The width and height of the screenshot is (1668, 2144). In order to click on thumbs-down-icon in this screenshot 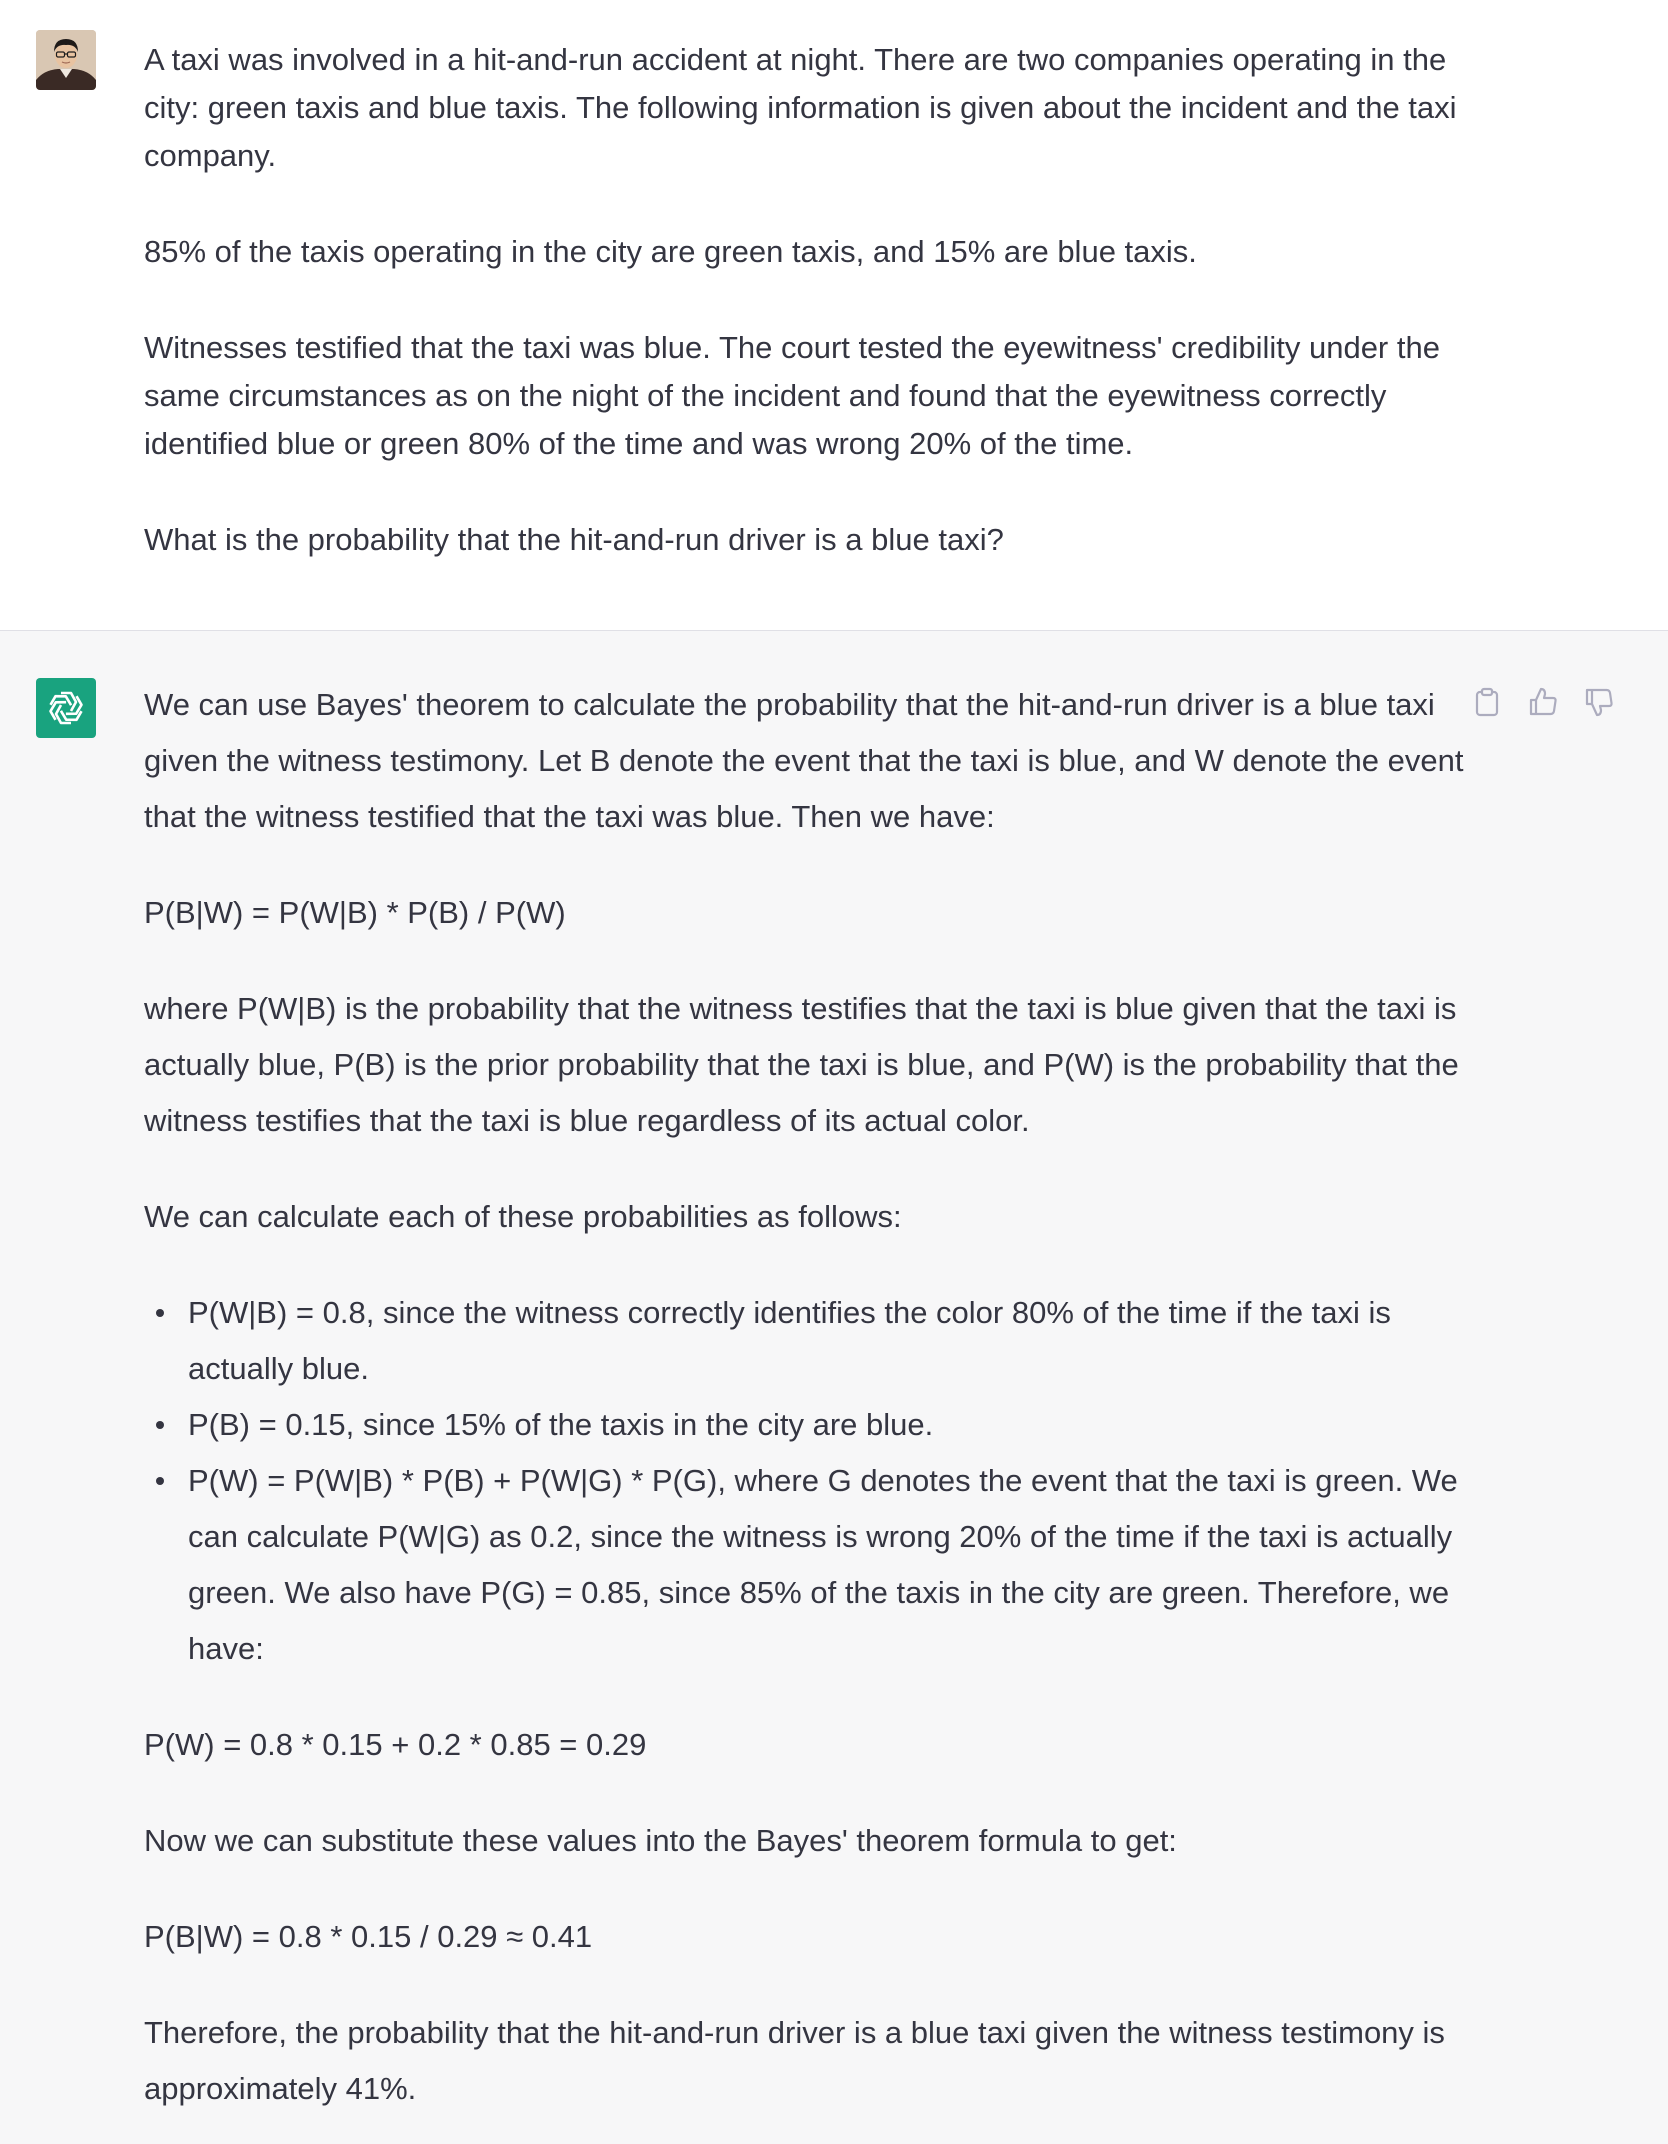, I will do `click(1599, 702)`.